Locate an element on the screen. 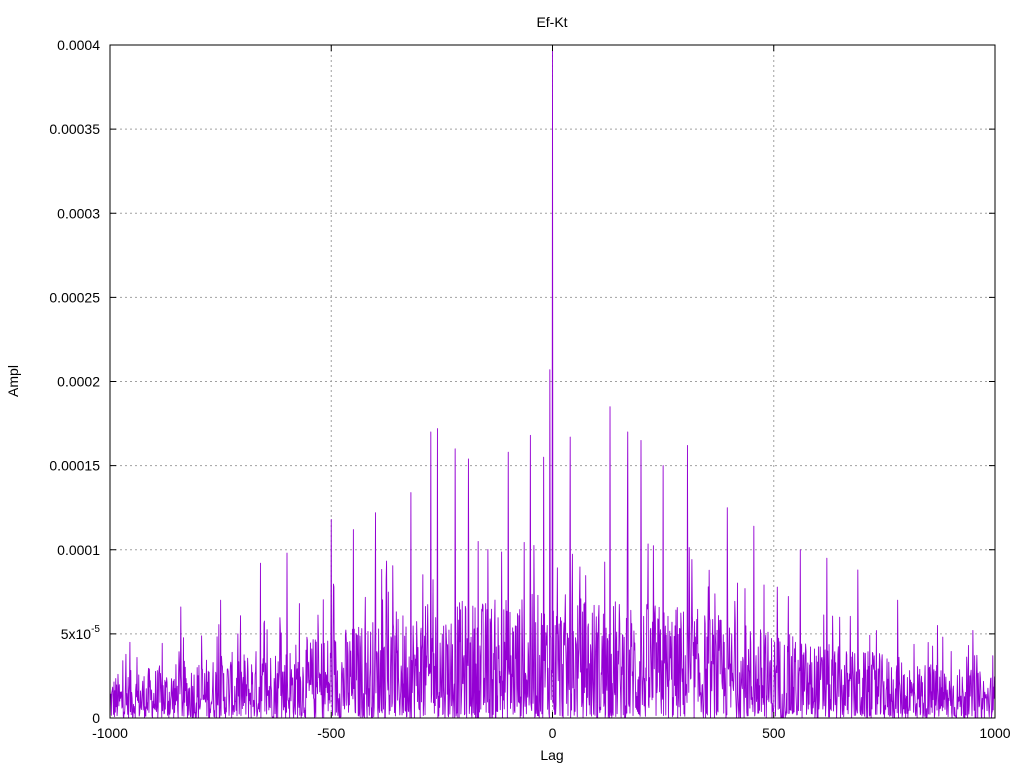 The width and height of the screenshot is (1024, 768). y-tick-label: 5x10-5 is located at coordinates (81, 633).